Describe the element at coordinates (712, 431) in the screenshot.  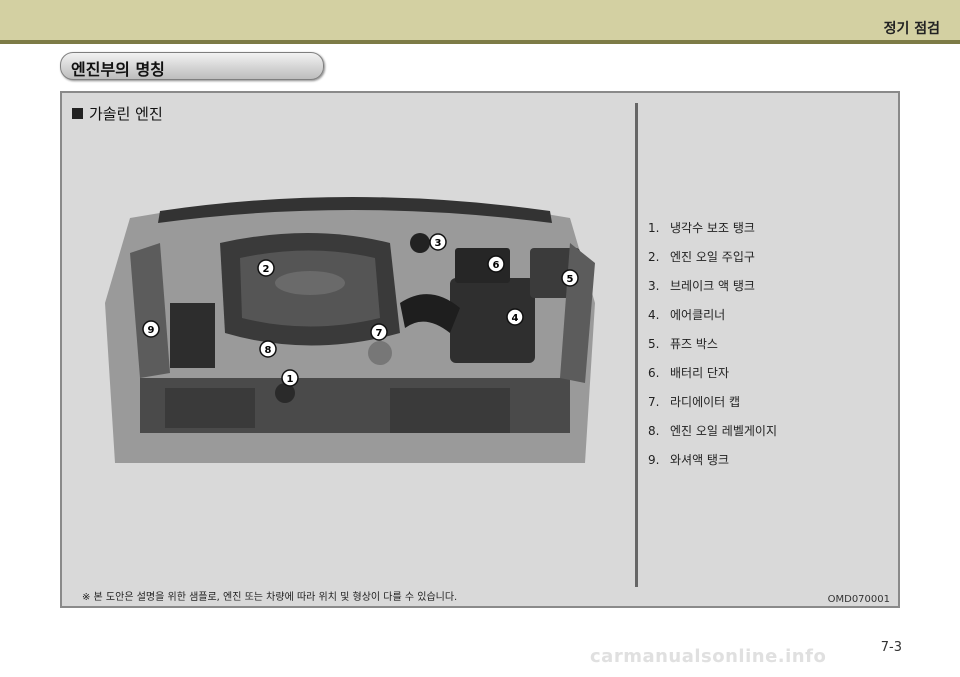
I see `list-item: 8. 엔진 오일 레벨게이지` at that location.